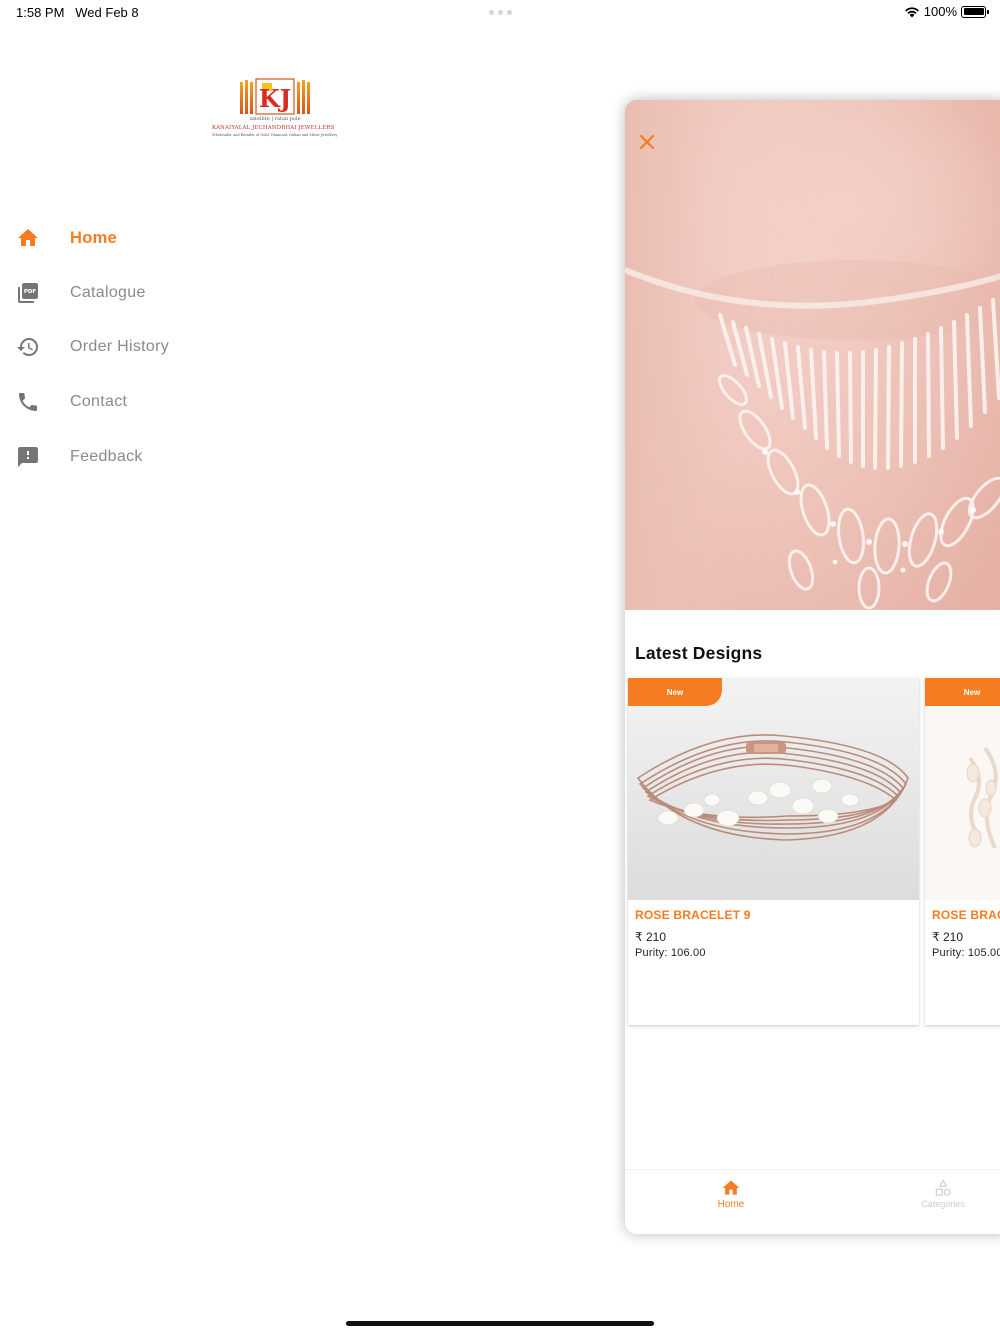 The width and height of the screenshot is (1000, 1334). What do you see at coordinates (943, 1204) in the screenshot?
I see `nav-label: Categories` at bounding box center [943, 1204].